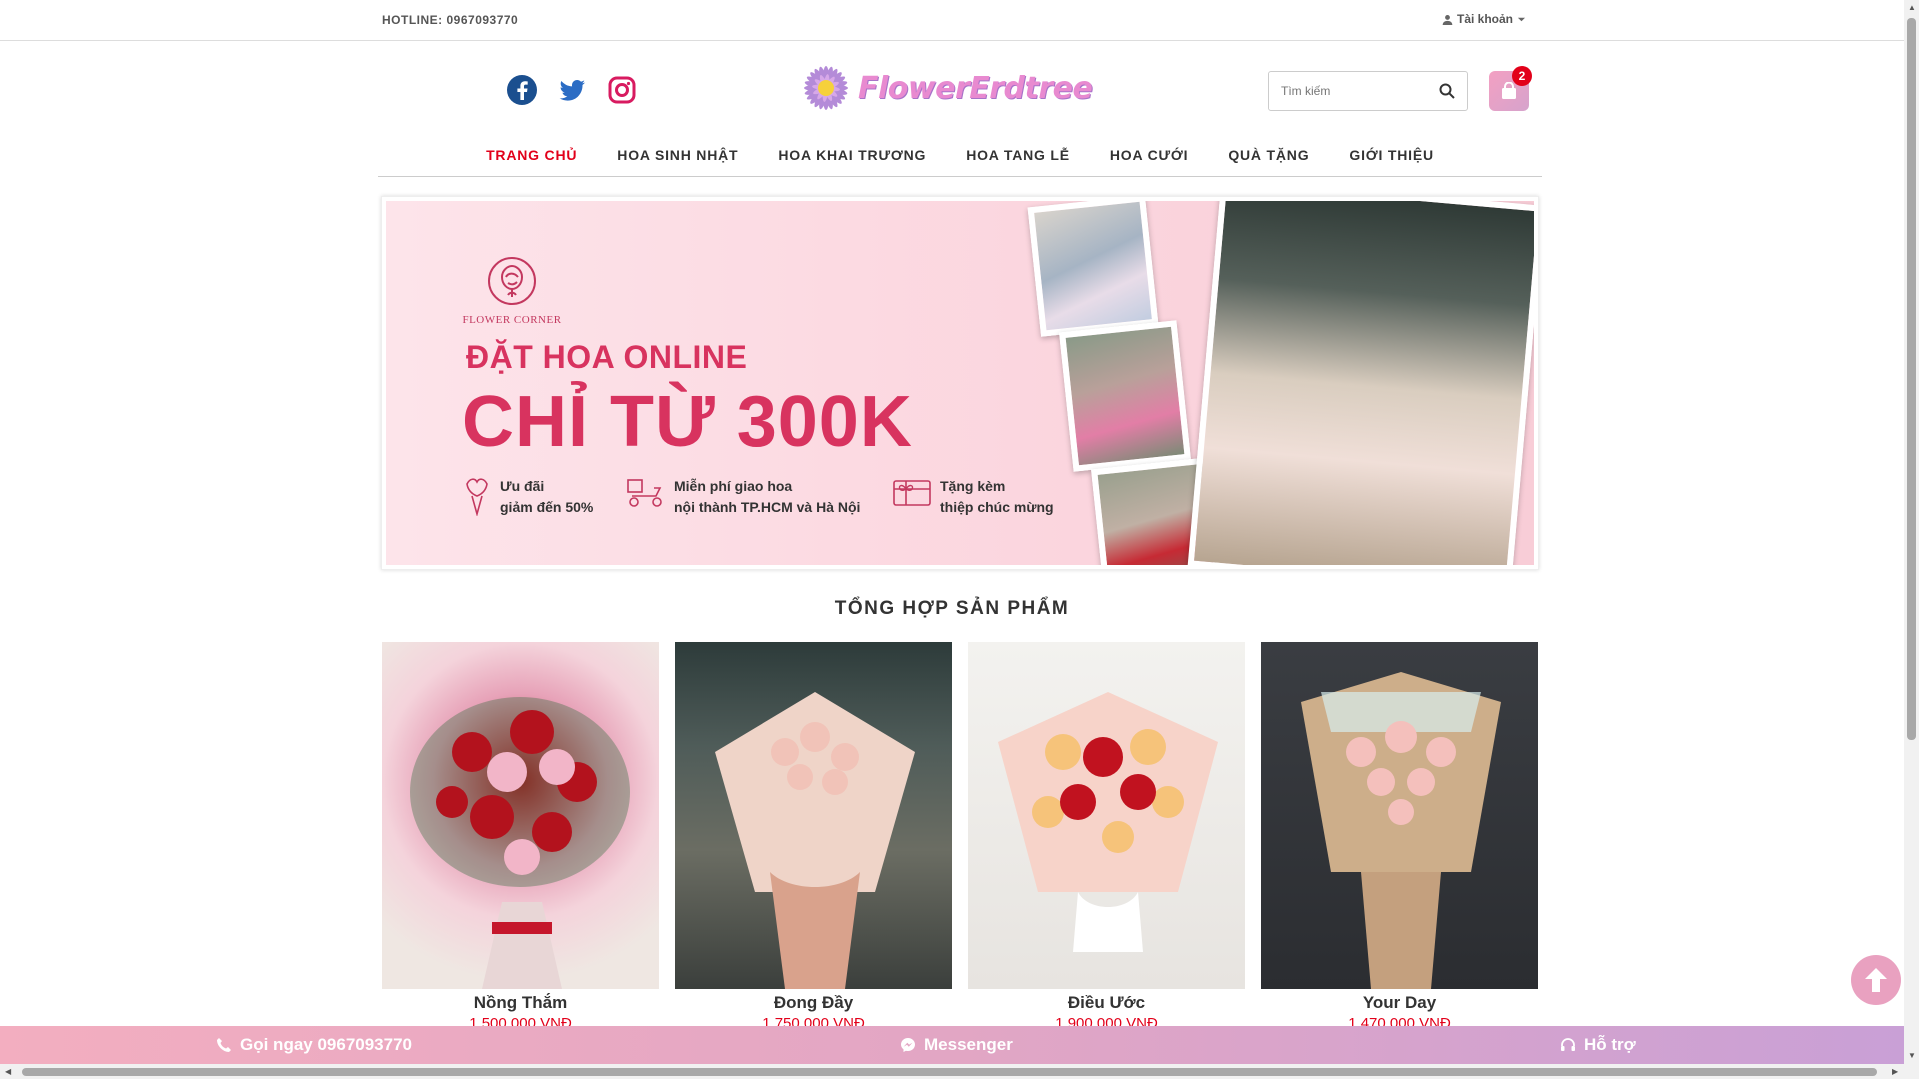  Describe the element at coordinates (952, 608) in the screenshot. I see `section-title: TỔNG HỢP SẢN PHẨM` at that location.